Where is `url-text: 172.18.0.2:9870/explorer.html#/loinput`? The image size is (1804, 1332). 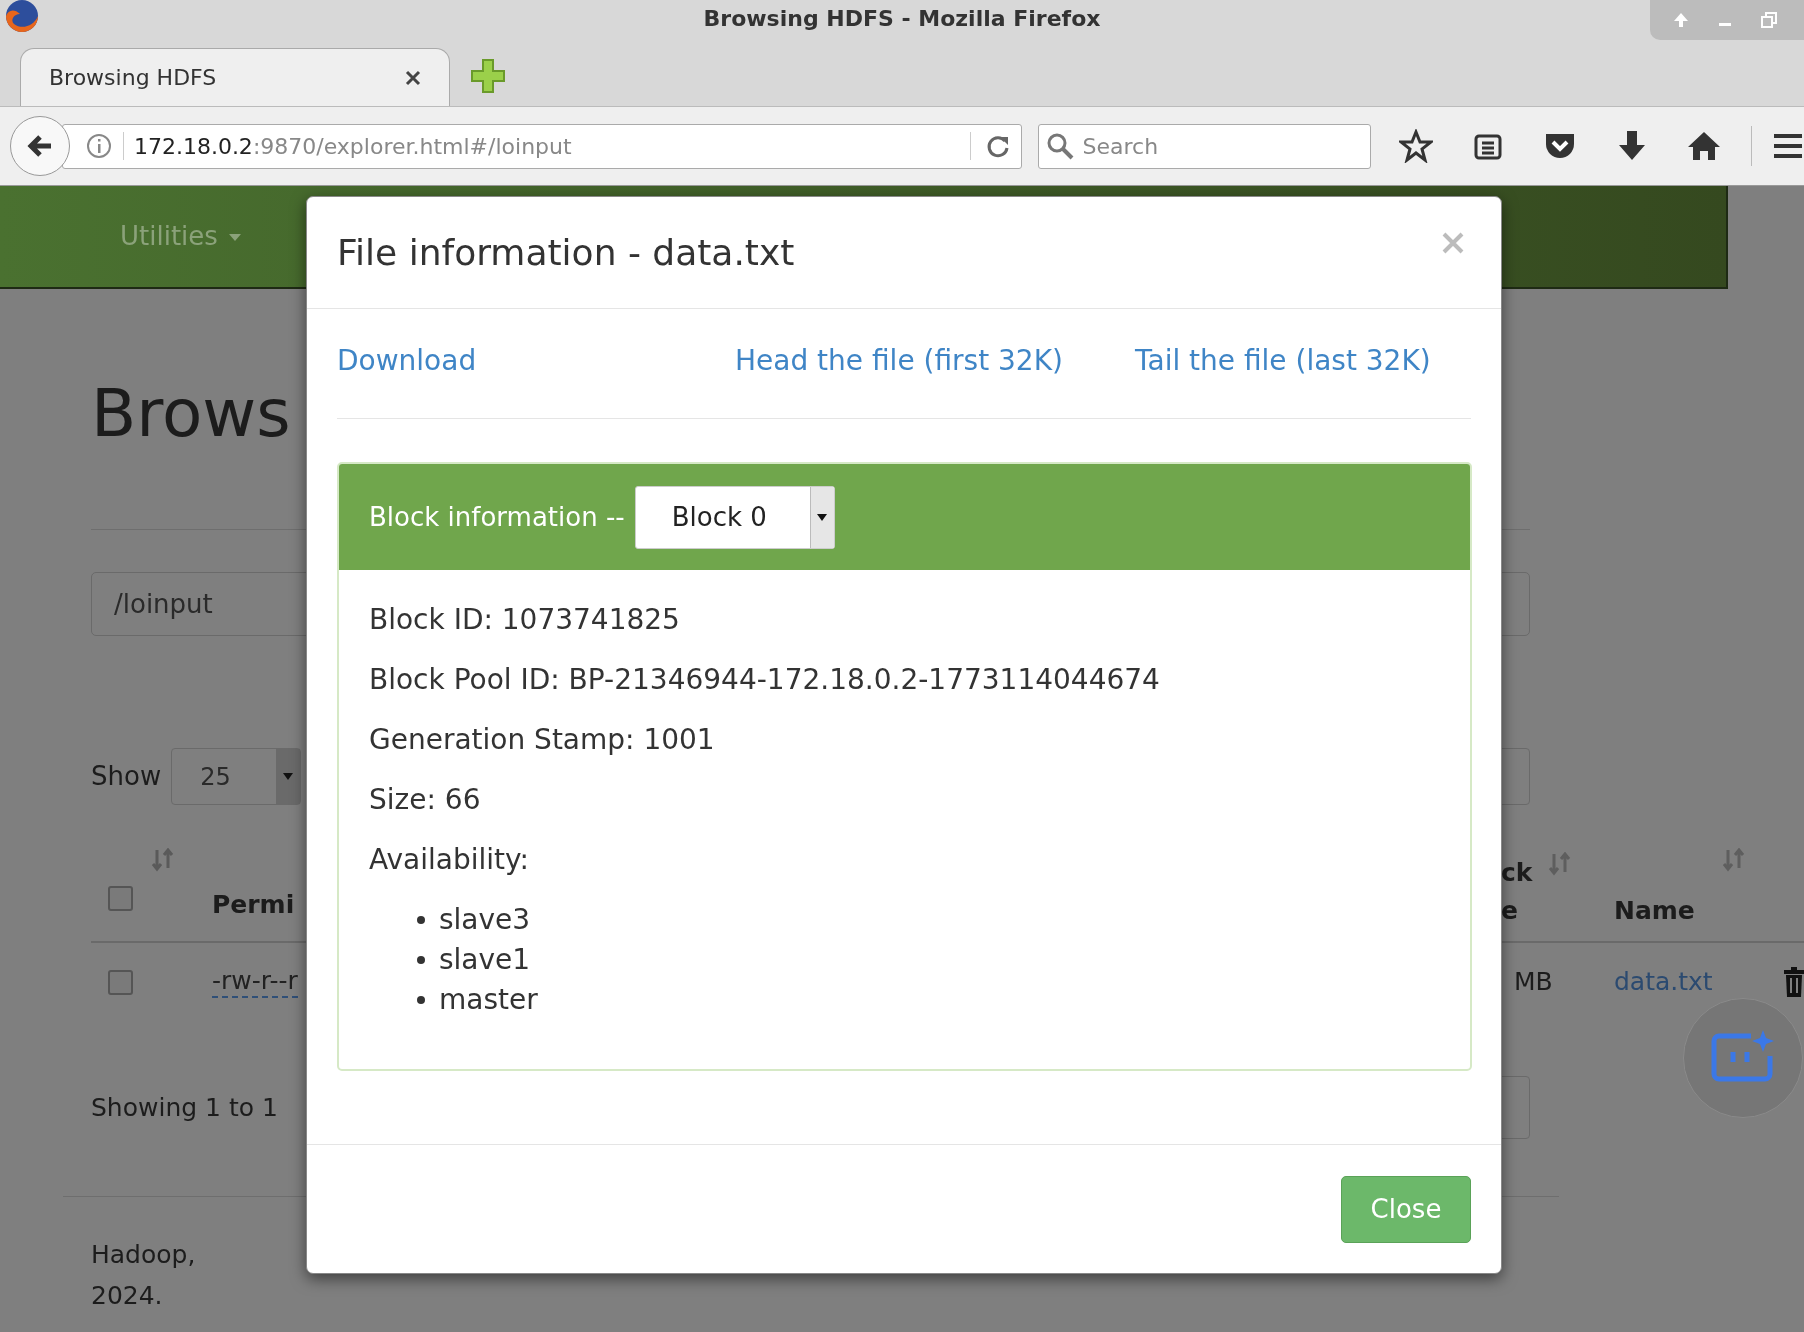
url-text: 172.18.0.2:9870/explorer.html#/loinput is located at coordinates (353, 146).